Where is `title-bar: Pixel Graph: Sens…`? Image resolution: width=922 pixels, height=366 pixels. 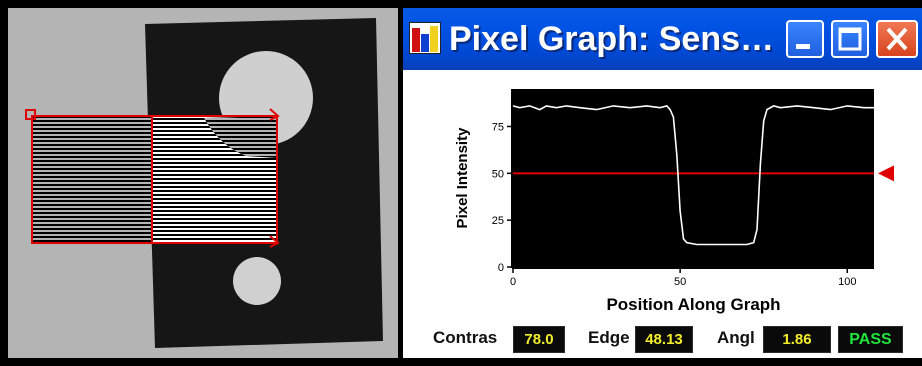
title-bar: Pixel Graph: Sens… is located at coordinates (662, 39).